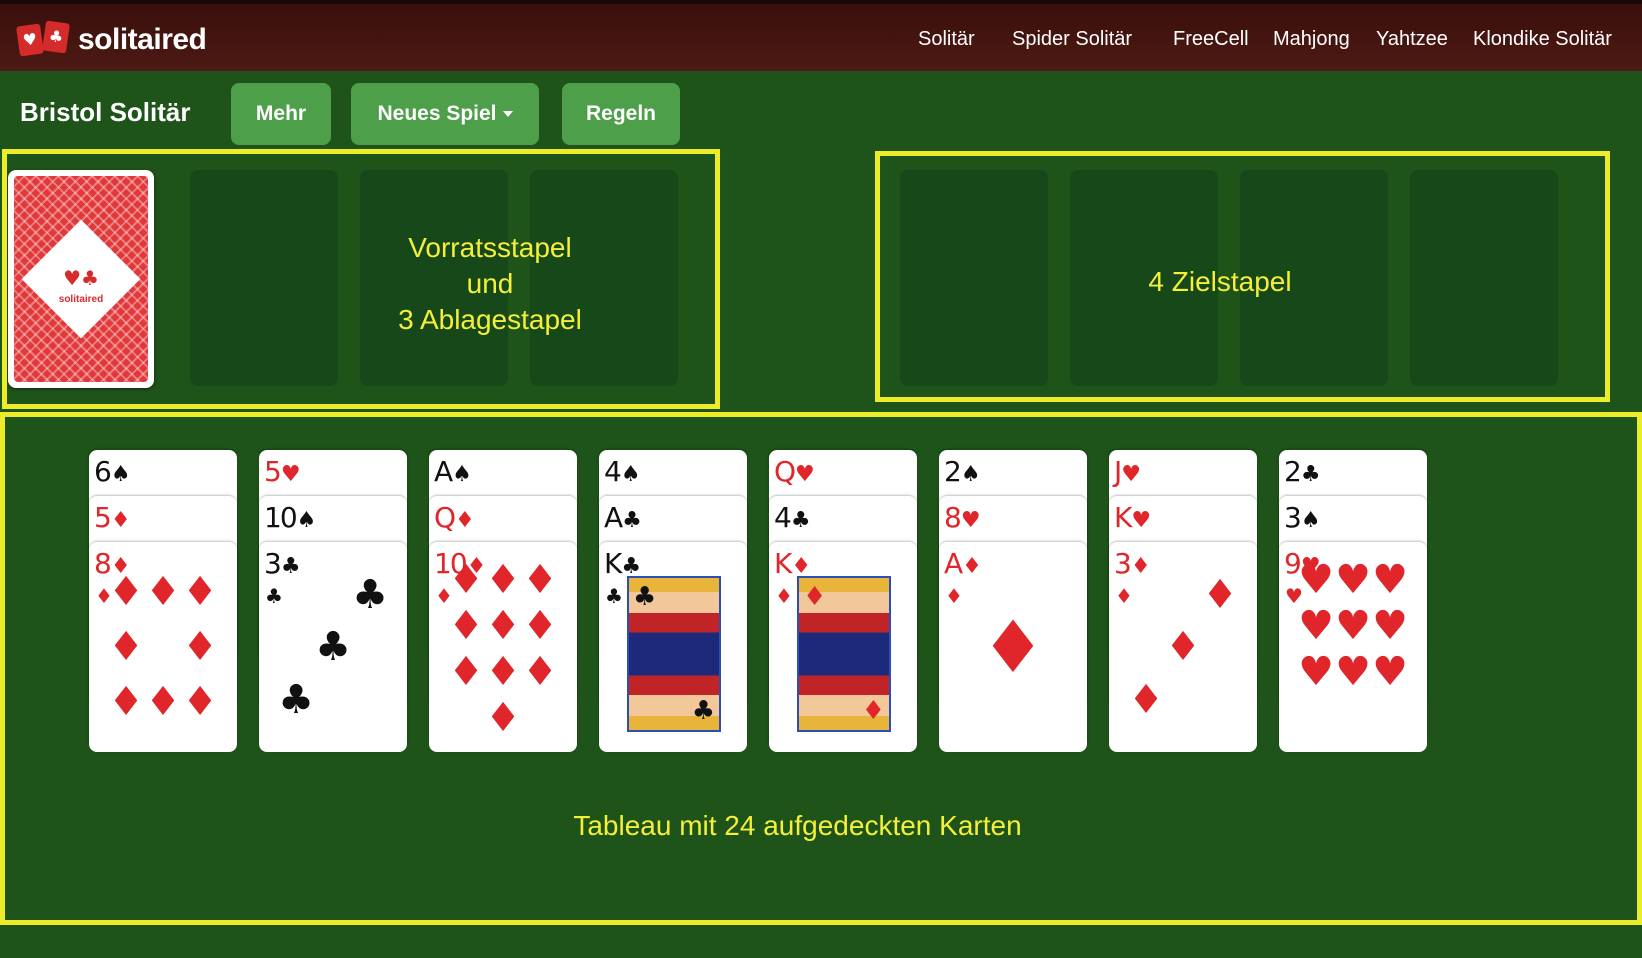 The image size is (1642, 958). Describe the element at coordinates (946, 39) in the screenshot. I see `nav-link-solitaer: Solitär` at that location.